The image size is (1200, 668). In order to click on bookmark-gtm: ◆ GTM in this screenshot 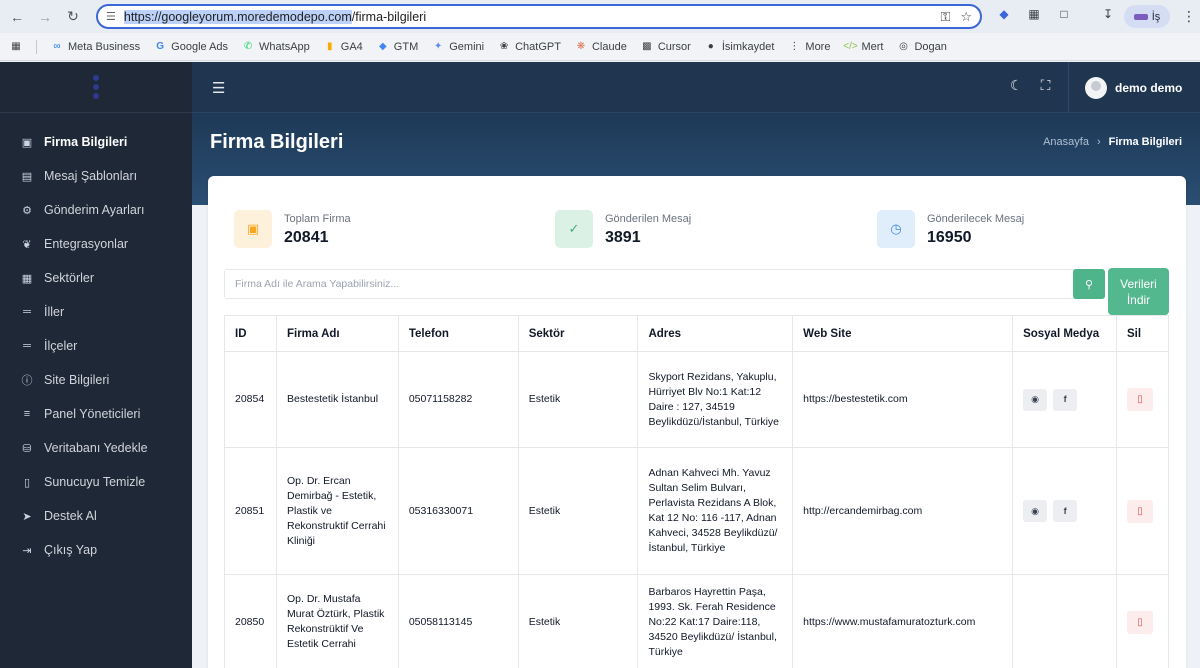, I will do `click(397, 47)`.